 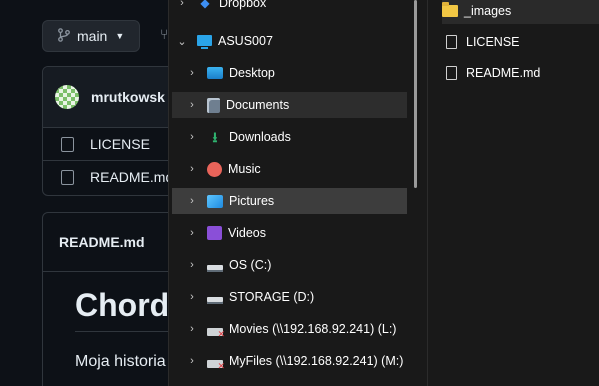 What do you see at coordinates (247, 233) in the screenshot?
I see `nav-item-label: Videos` at bounding box center [247, 233].